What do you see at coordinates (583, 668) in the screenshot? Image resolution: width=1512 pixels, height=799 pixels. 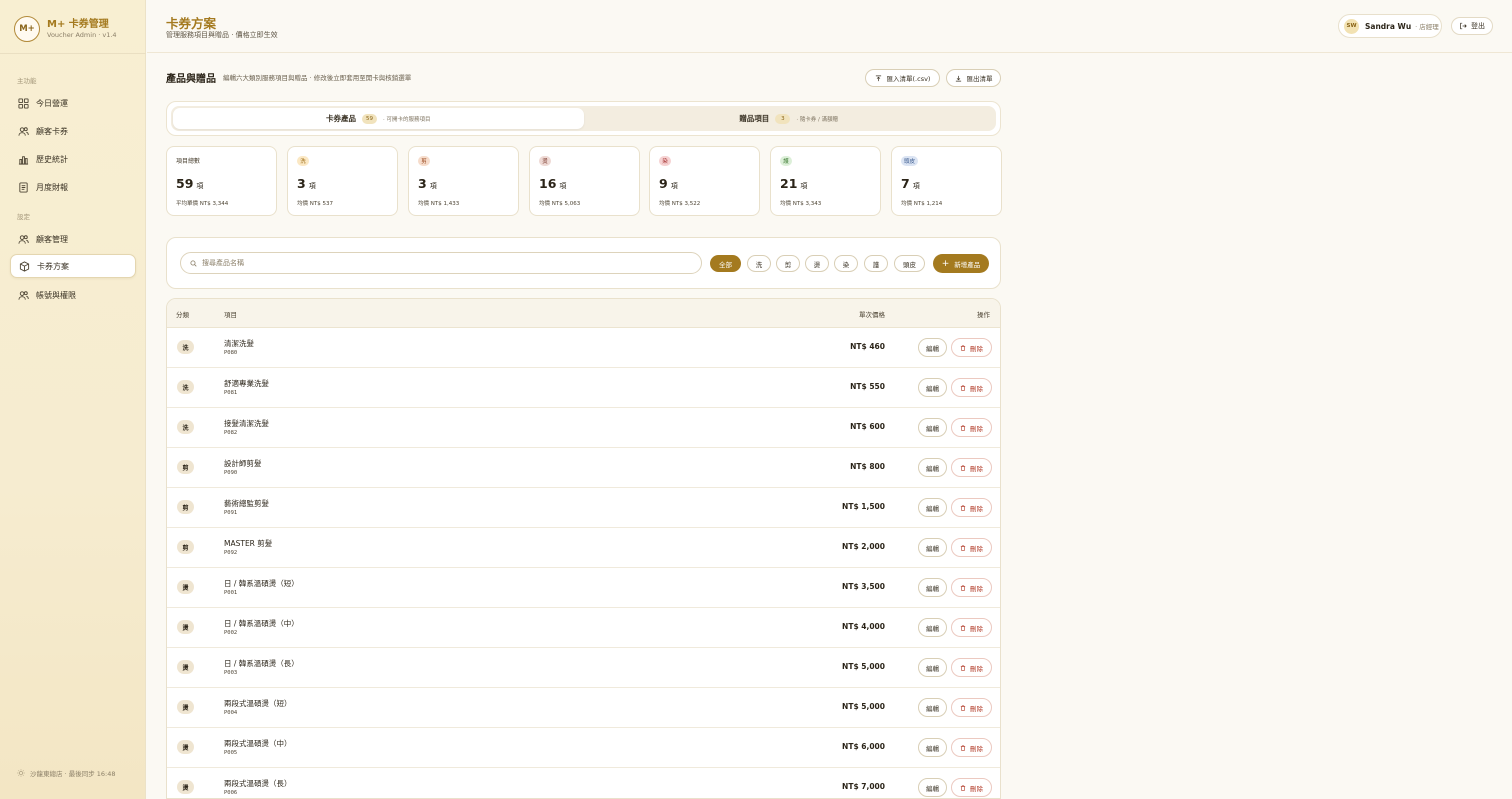 I see `table-row: 燙 日 / 韓系溫碩燙（長） P003 NT$ 5,000 編輯 刪除` at bounding box center [583, 668].